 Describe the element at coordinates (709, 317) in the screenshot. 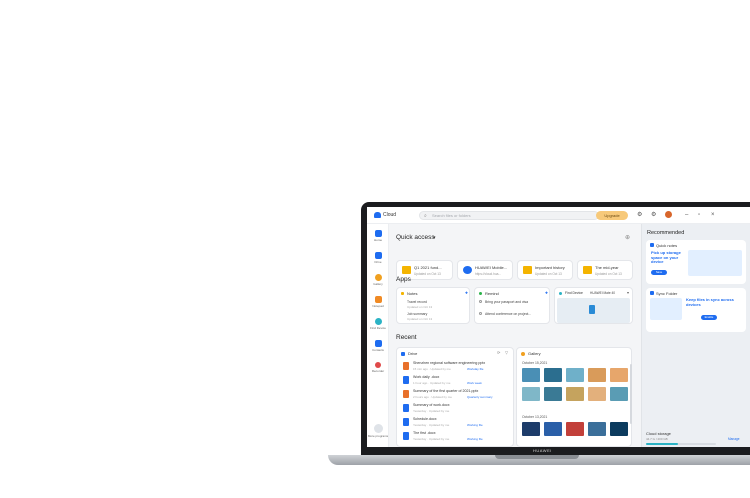

I see `enable-button: Enable` at that location.